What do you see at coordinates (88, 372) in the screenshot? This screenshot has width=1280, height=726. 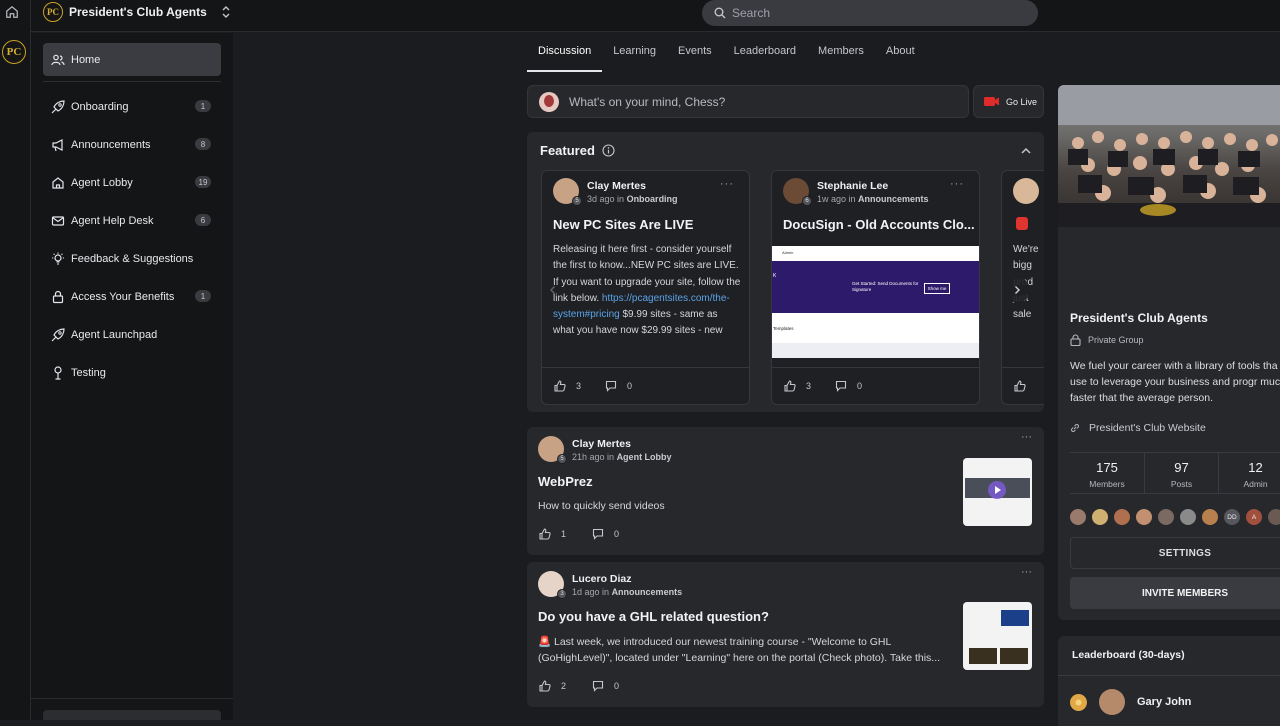 I see `sidebar-item-label: Testing` at bounding box center [88, 372].